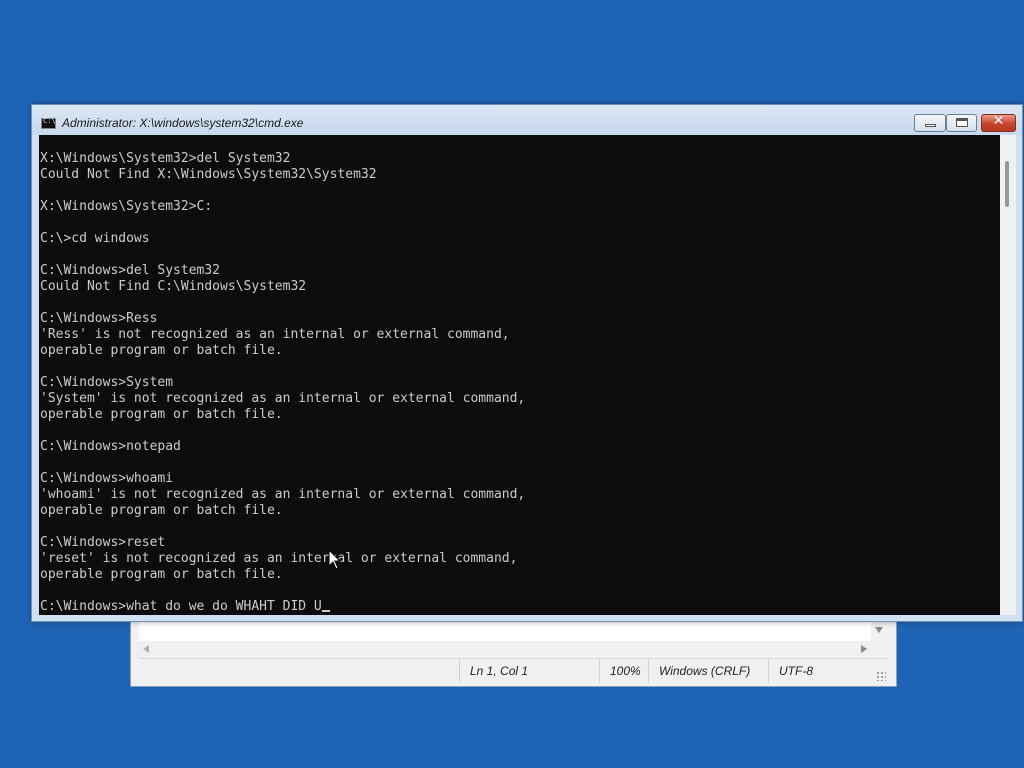 This screenshot has height=768, width=1024. I want to click on console-line: C:\Windows>notepad, so click(110, 446).